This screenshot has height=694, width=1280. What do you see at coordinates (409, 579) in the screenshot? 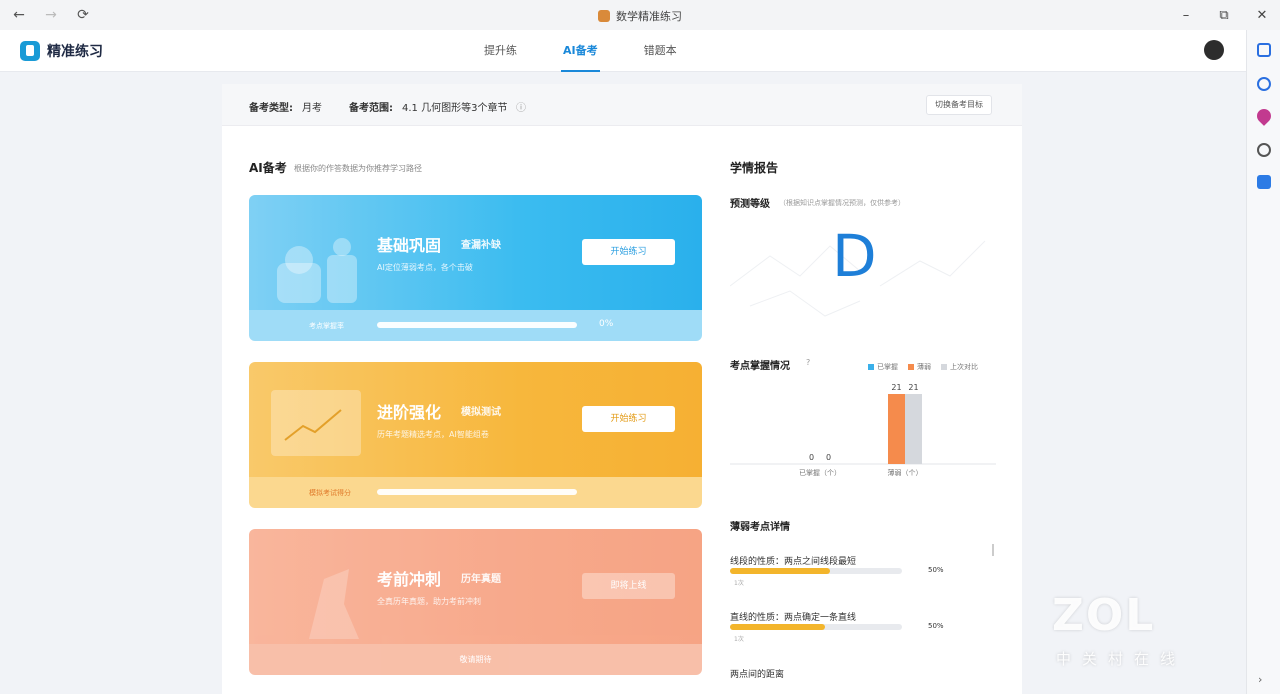
I see `card-sprint-title: 考前冲刺` at bounding box center [409, 579].